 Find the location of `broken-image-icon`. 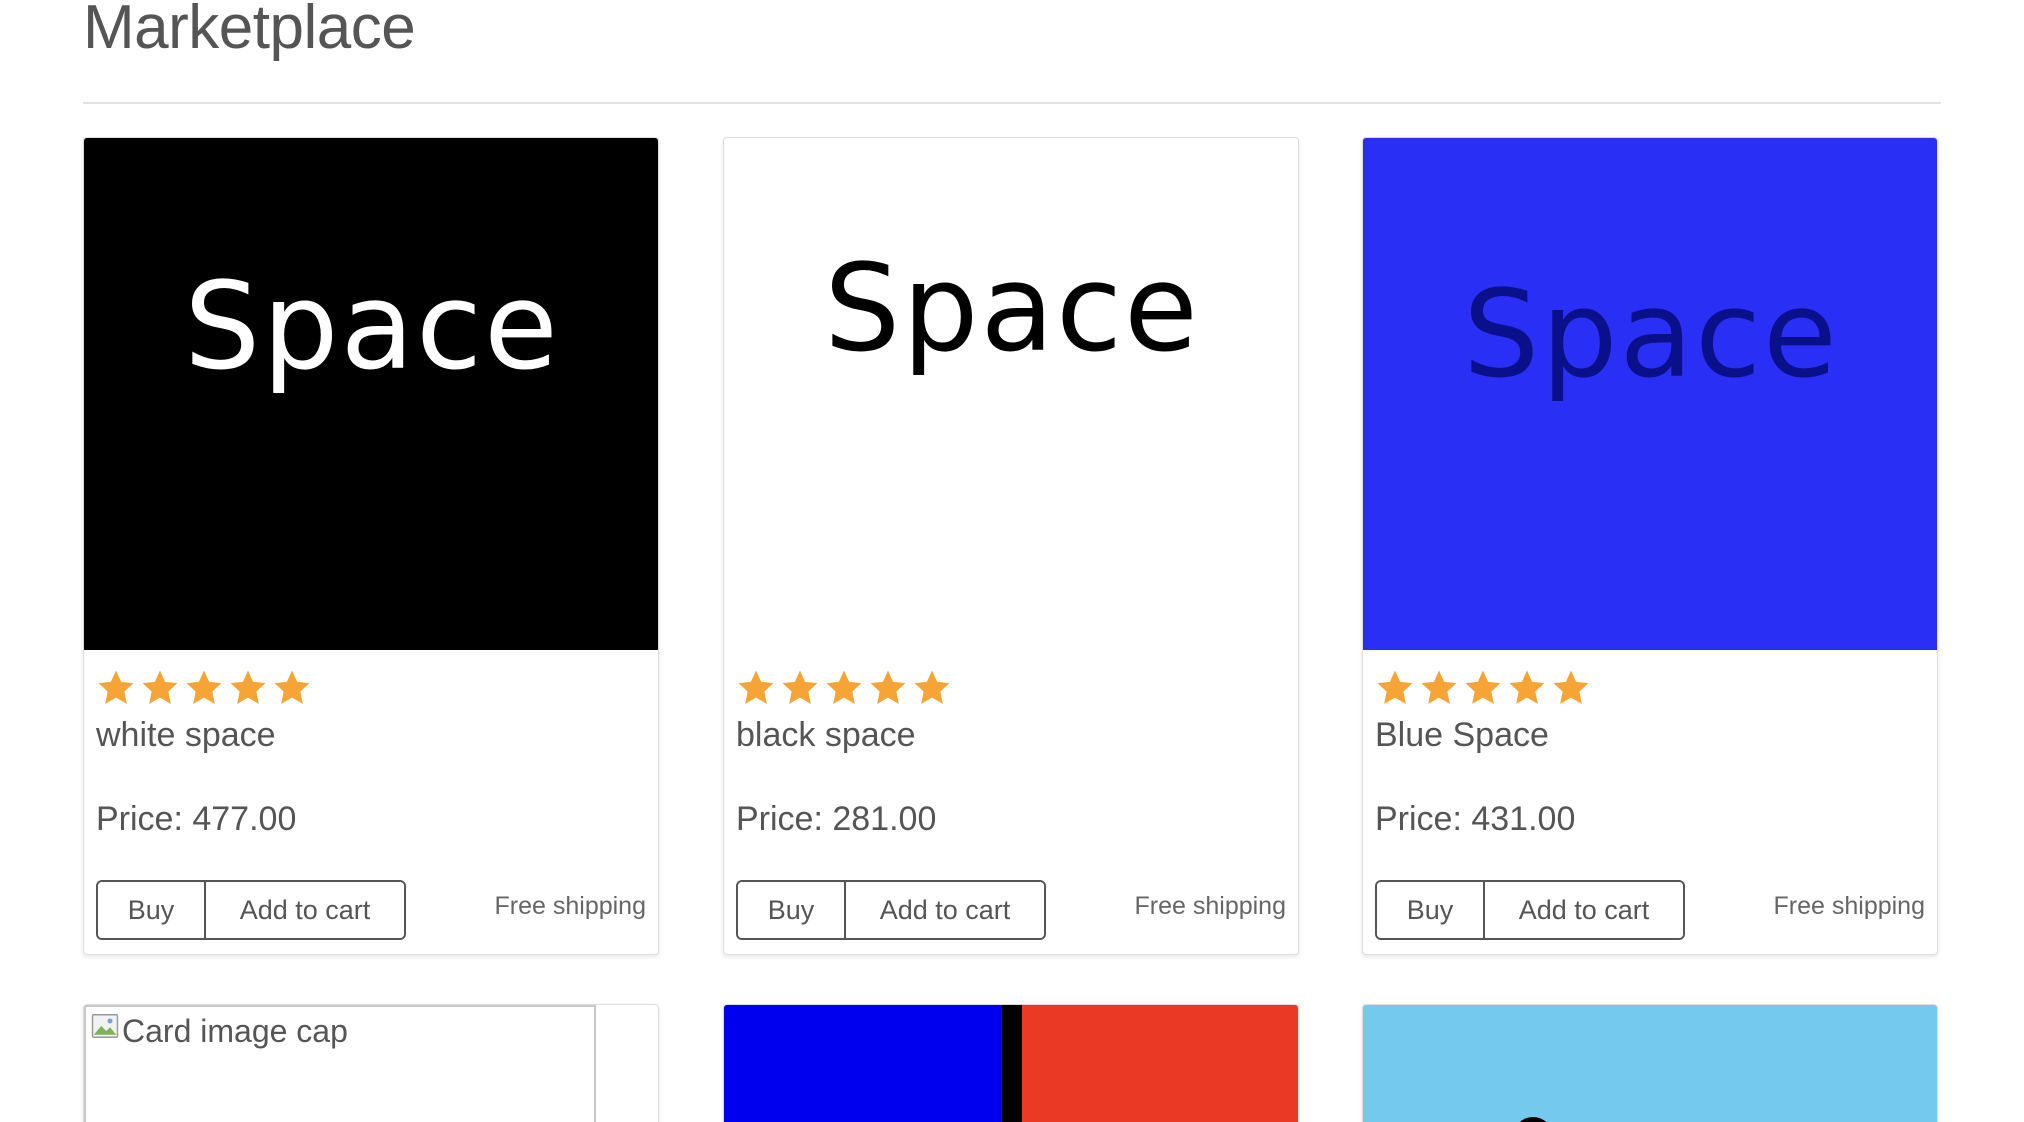

broken-image-icon is located at coordinates (105, 1026).